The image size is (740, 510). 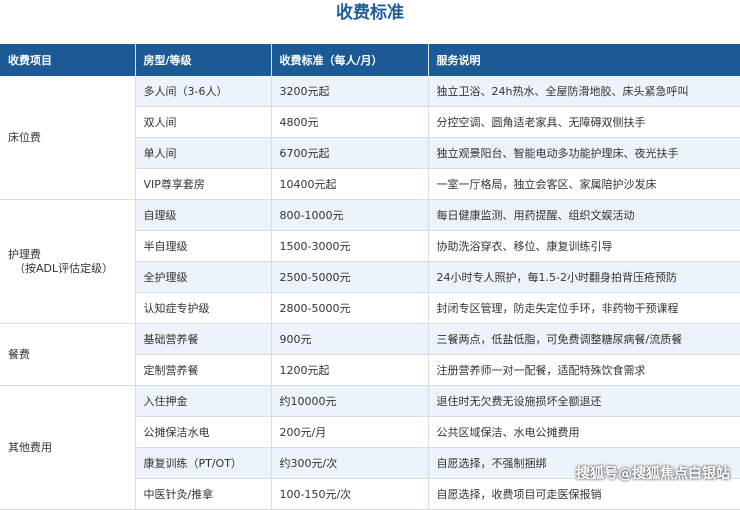 What do you see at coordinates (350, 60) in the screenshot?
I see `column-header-price: 收费标准（每人/月）` at bounding box center [350, 60].